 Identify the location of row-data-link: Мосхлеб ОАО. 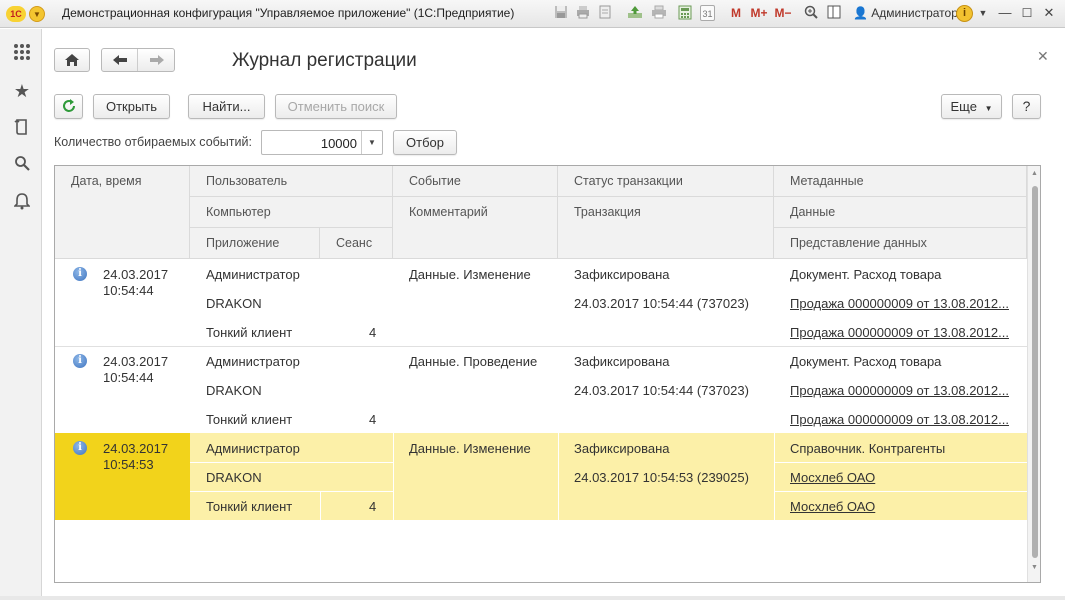
(824, 477).